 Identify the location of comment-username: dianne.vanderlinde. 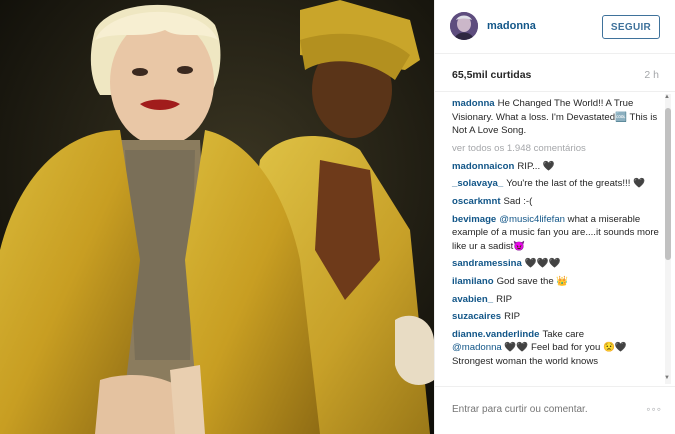
(495, 334).